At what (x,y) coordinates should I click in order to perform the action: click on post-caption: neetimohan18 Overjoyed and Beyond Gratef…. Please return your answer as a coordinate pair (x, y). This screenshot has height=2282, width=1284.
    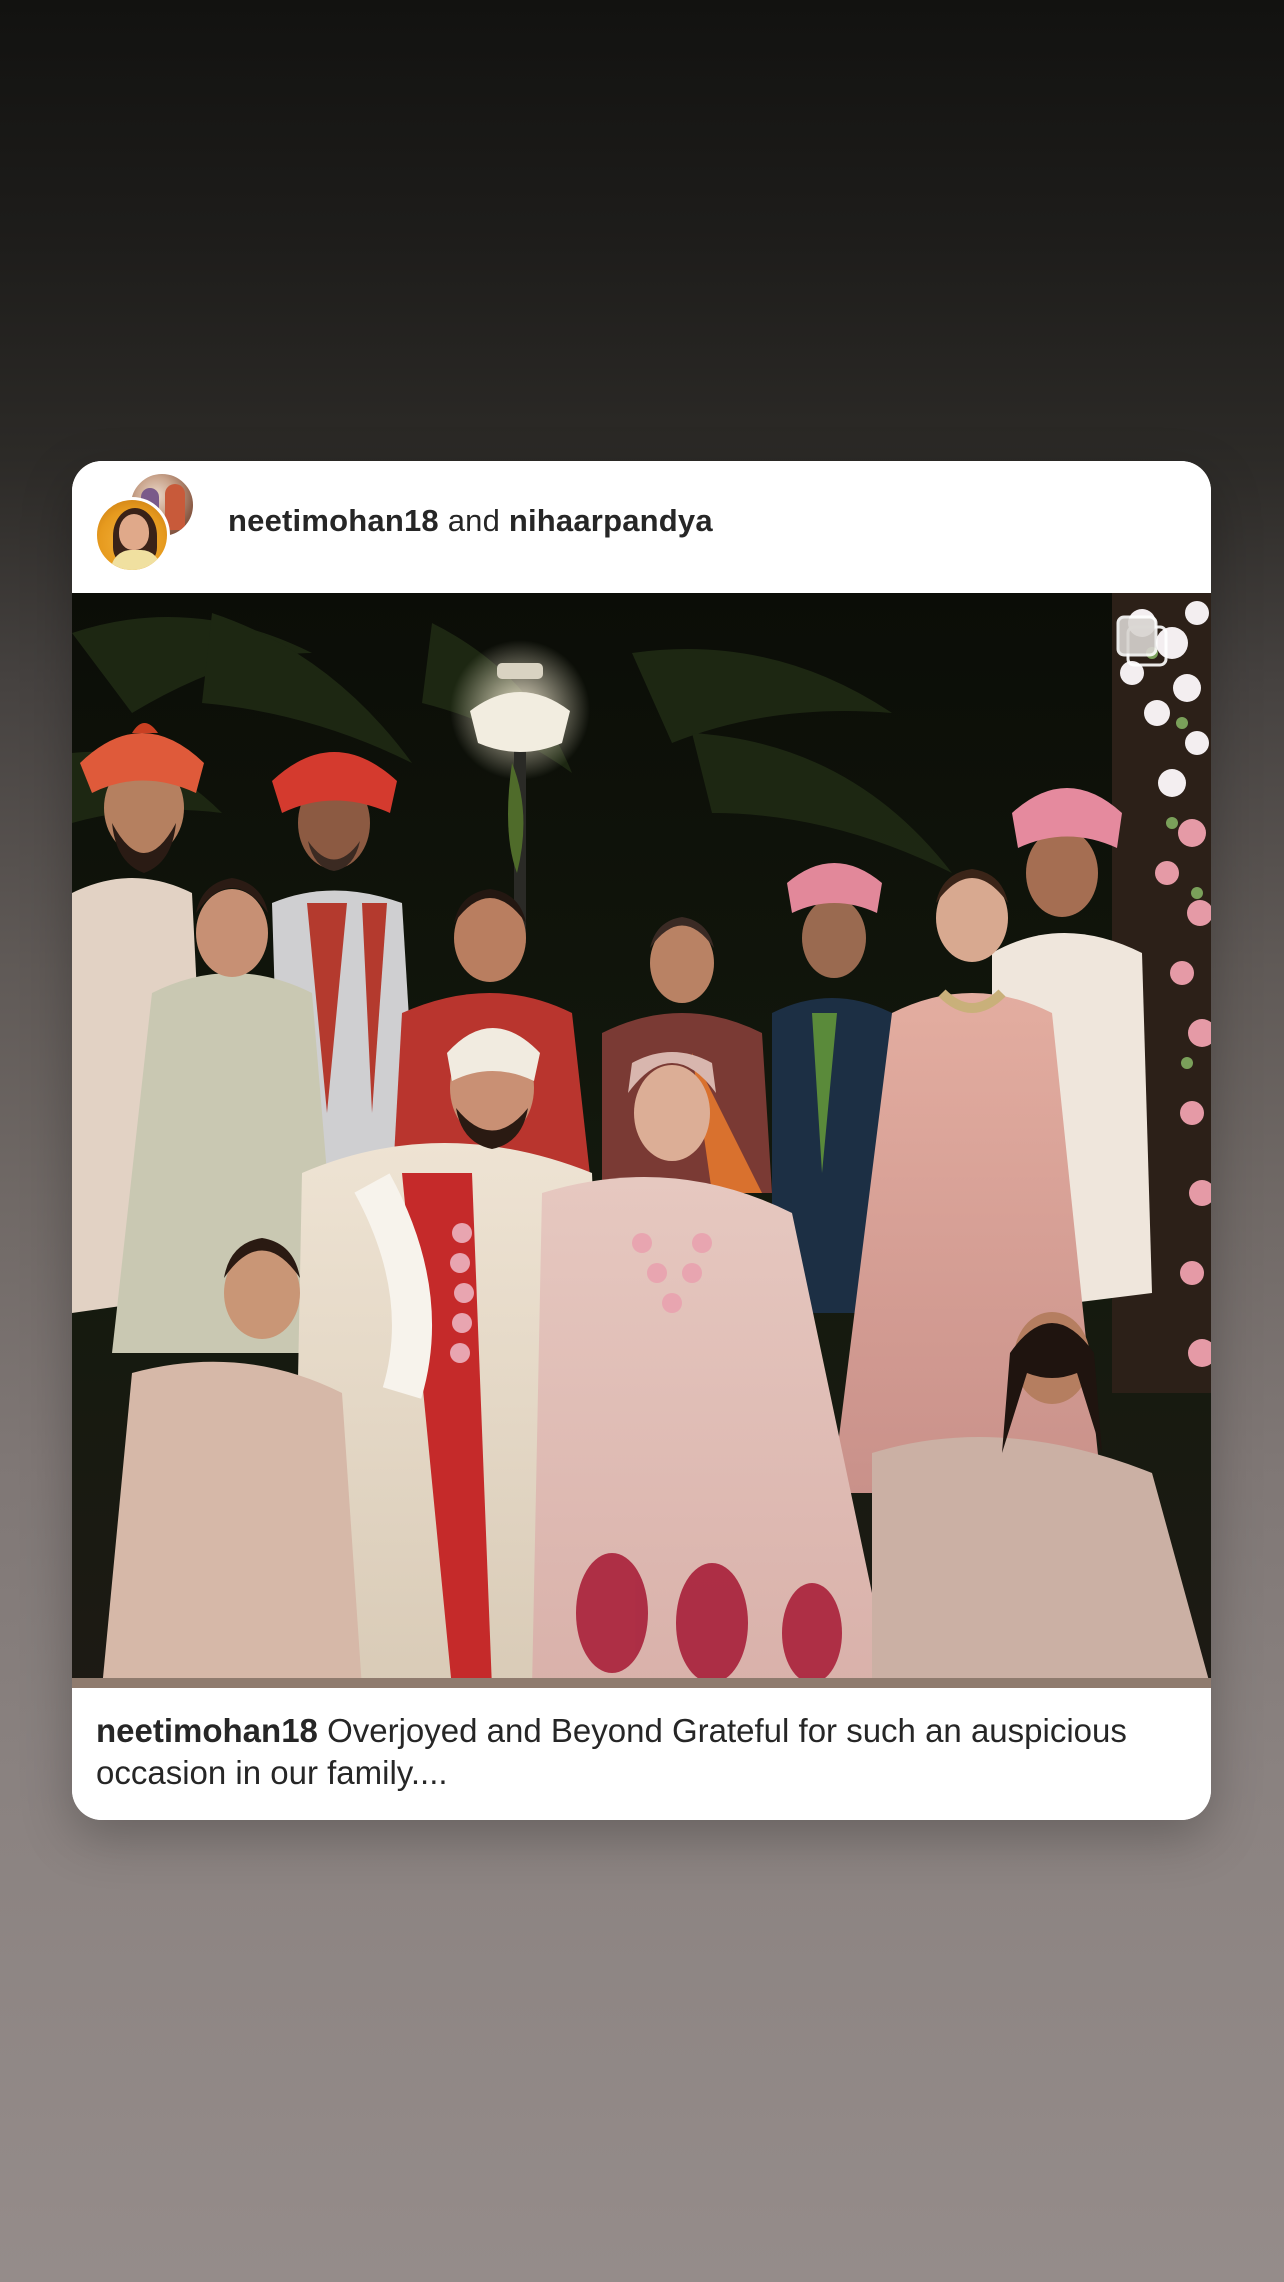
    Looking at the image, I should click on (641, 1752).